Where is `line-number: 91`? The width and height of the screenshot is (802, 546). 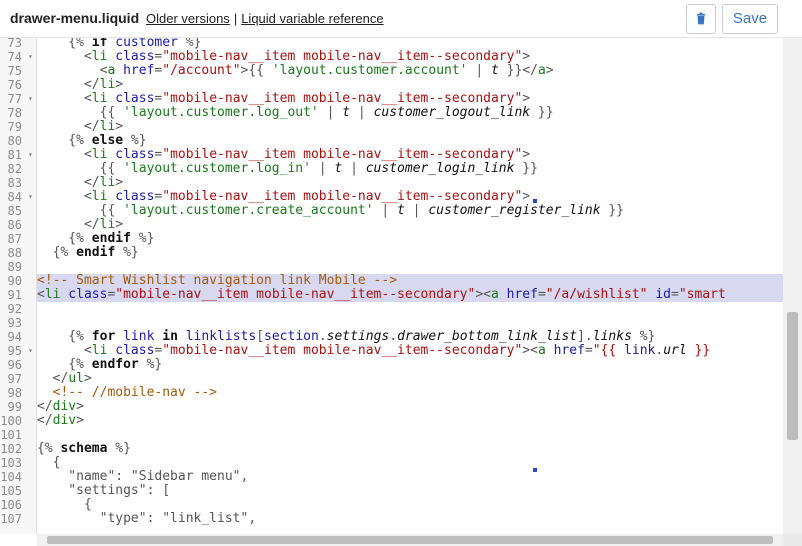
line-number: 91 is located at coordinates (18, 295).